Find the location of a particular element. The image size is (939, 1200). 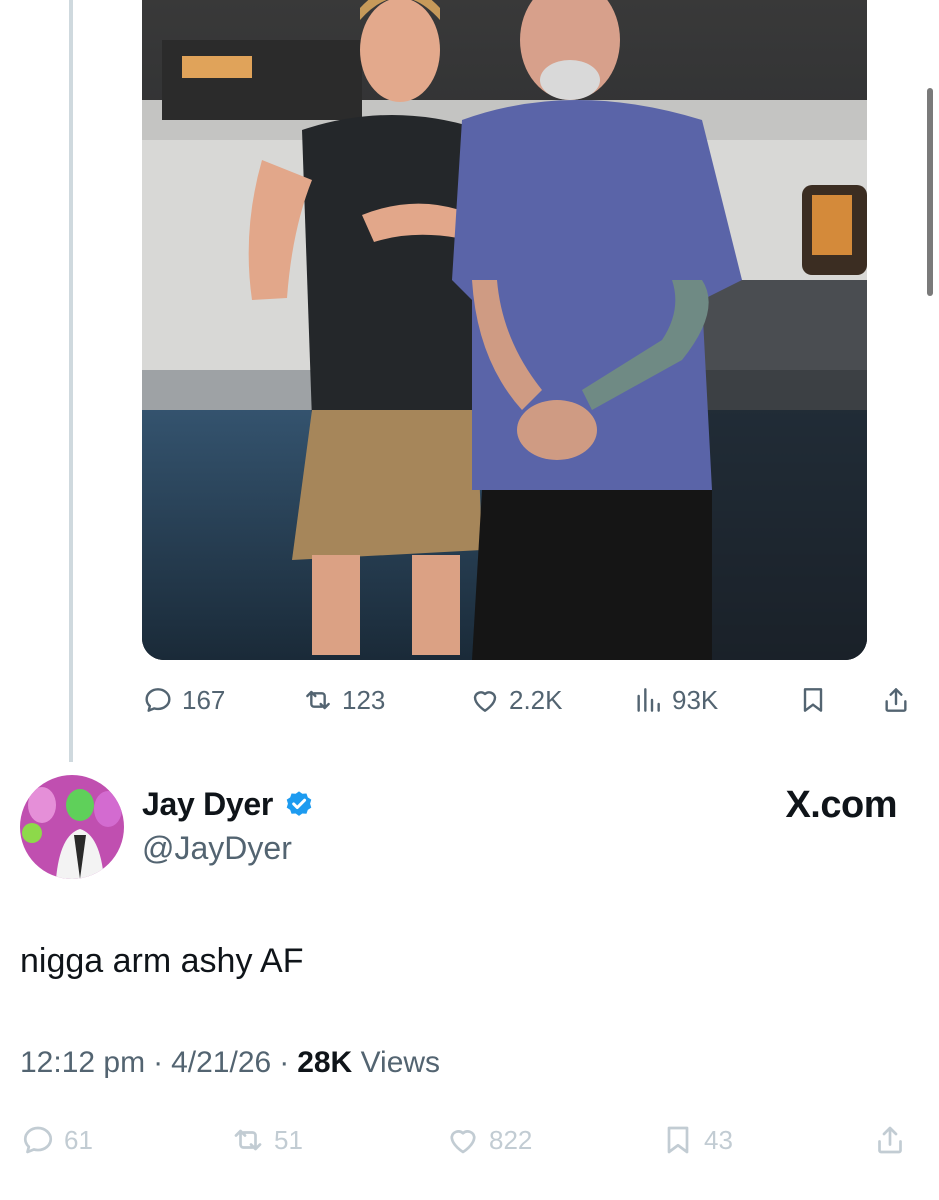

like-count: 2.2K is located at coordinates (536, 700).